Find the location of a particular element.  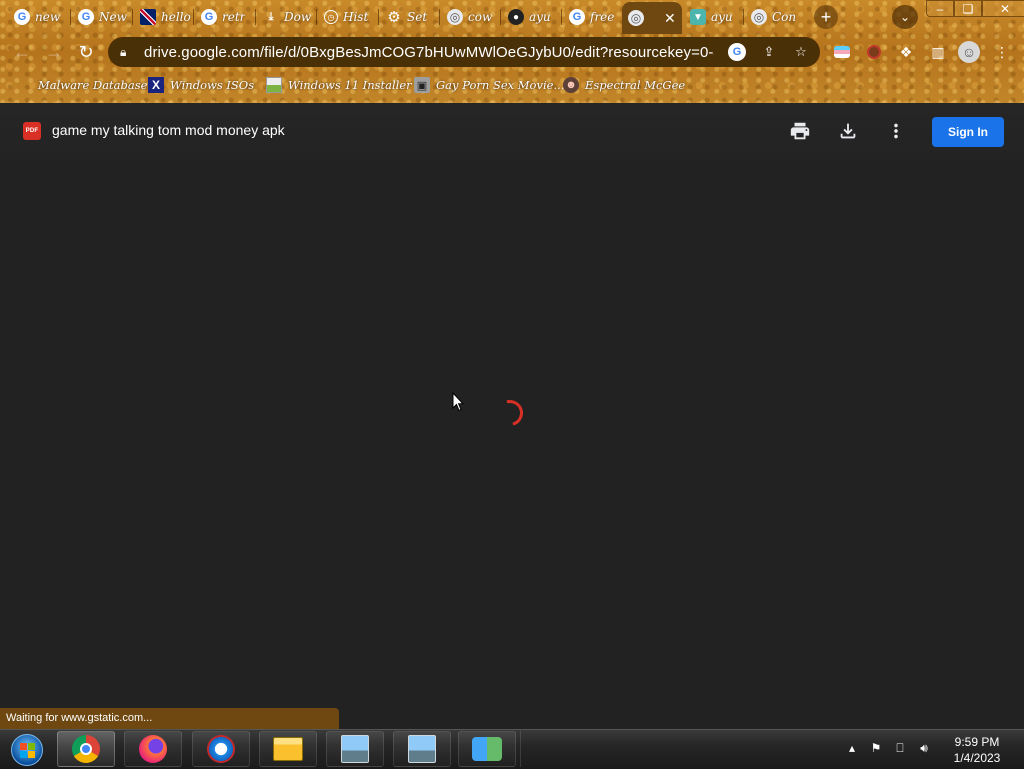

minimize-button: – is located at coordinates (940, 8).